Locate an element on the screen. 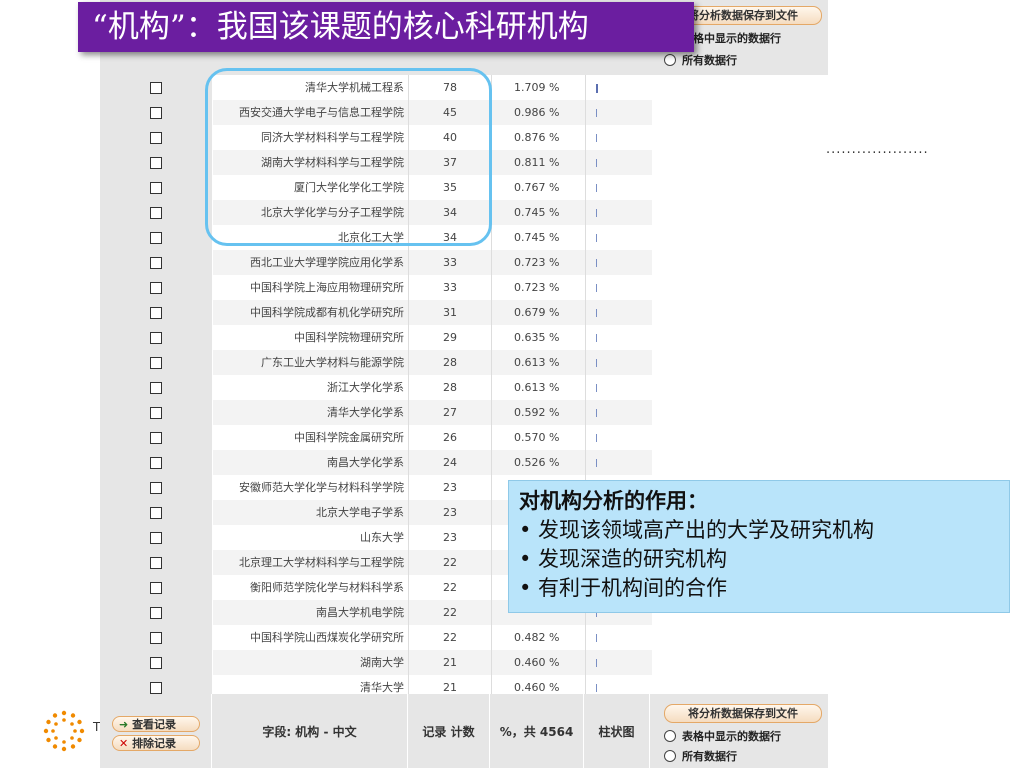  record-count: 31 is located at coordinates (450, 312).